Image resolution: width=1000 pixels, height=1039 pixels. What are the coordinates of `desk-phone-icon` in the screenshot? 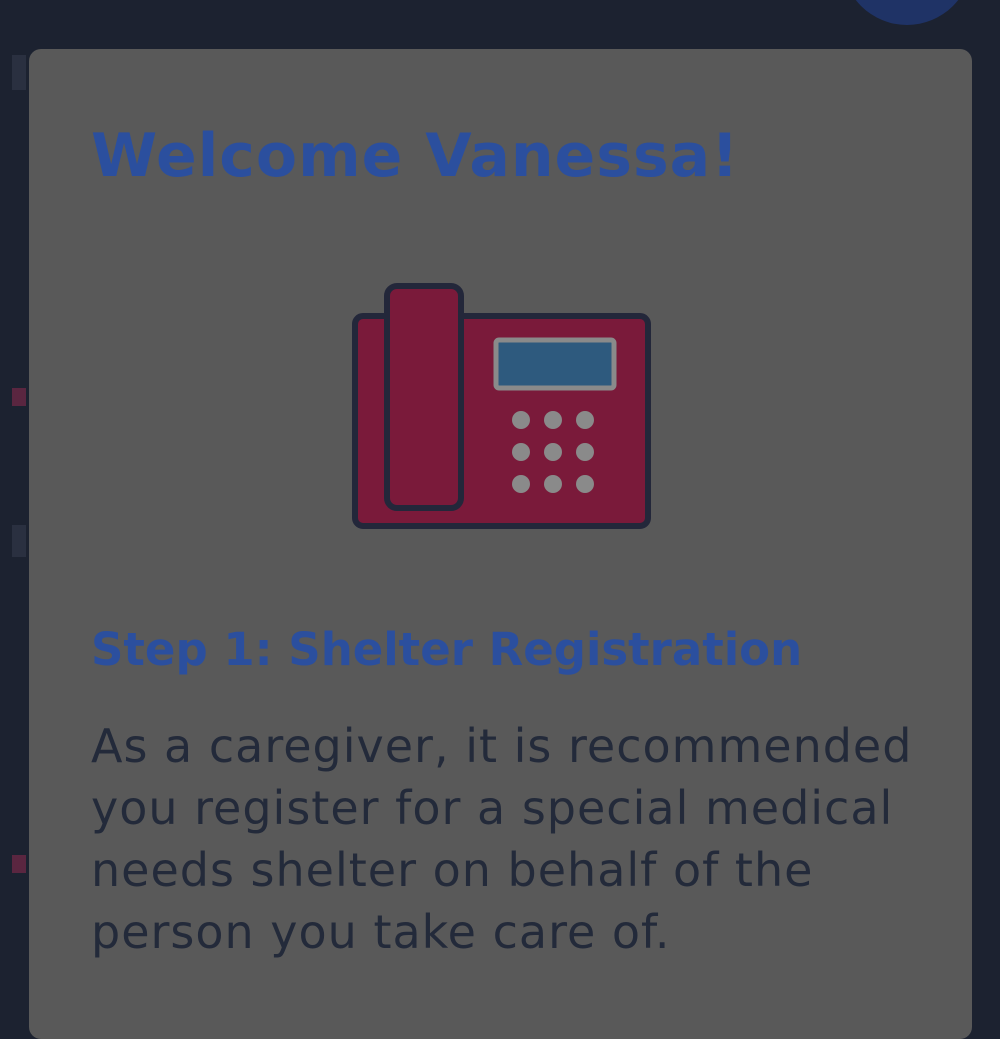 It's located at (503, 408).